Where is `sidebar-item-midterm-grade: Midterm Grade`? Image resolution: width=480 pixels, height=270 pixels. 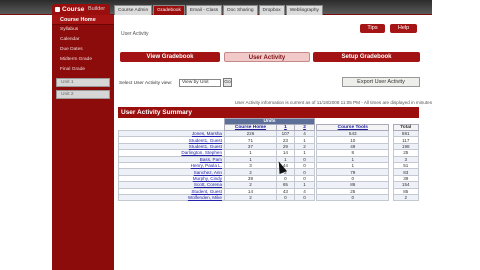
sidebar-item-midterm-grade: Midterm Grade is located at coordinates (83, 60).